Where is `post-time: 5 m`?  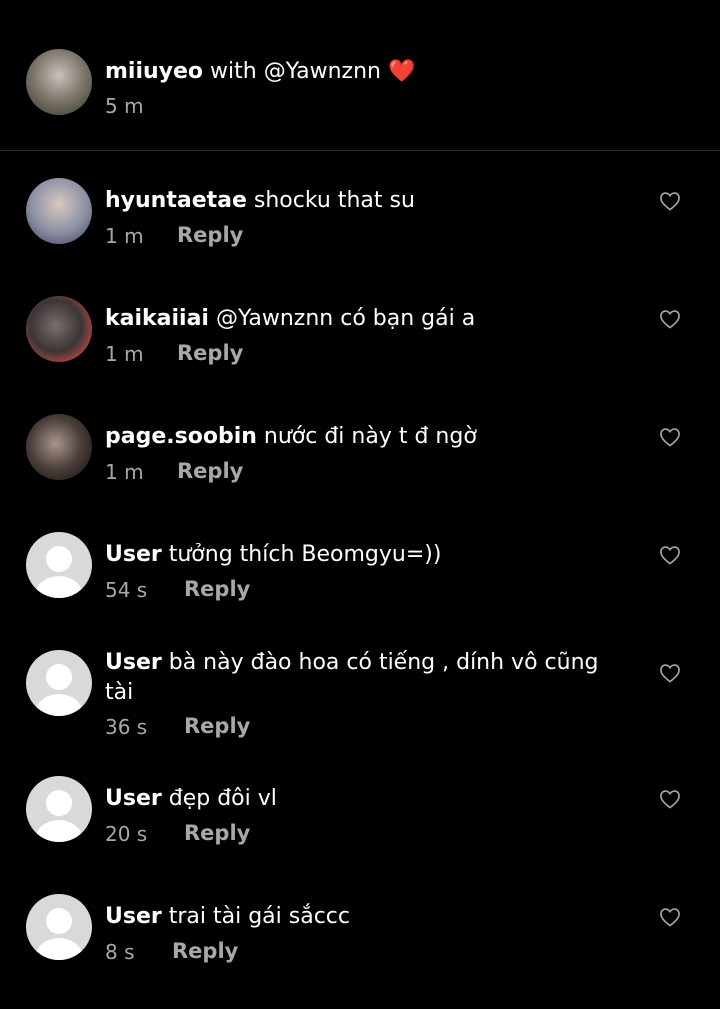 post-time: 5 m is located at coordinates (124, 106).